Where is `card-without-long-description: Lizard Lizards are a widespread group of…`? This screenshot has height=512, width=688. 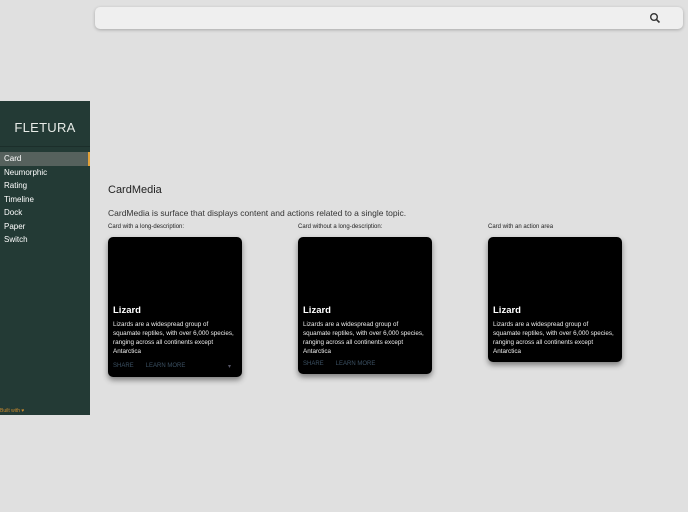
card-without-long-description: Lizard Lizards are a widespread group of… is located at coordinates (365, 305).